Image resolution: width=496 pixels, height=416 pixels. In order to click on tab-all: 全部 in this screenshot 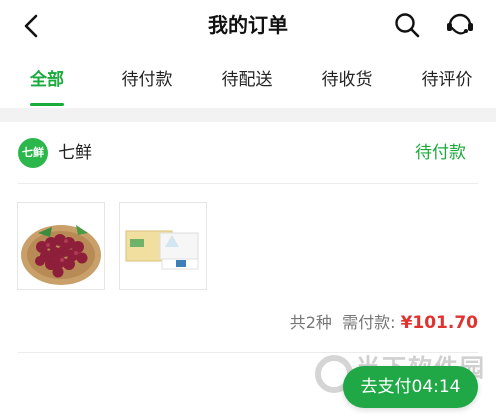, I will do `click(47, 78)`.